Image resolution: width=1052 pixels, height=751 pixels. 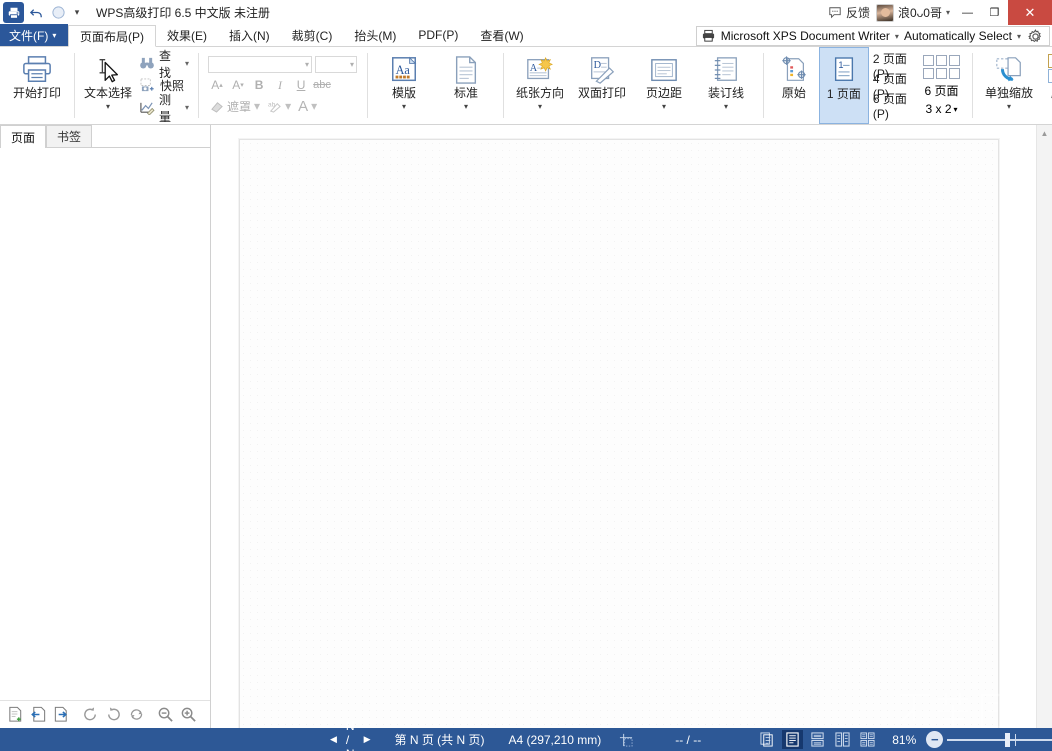 I want to click on font-name-combo: ▾, so click(x=260, y=64).